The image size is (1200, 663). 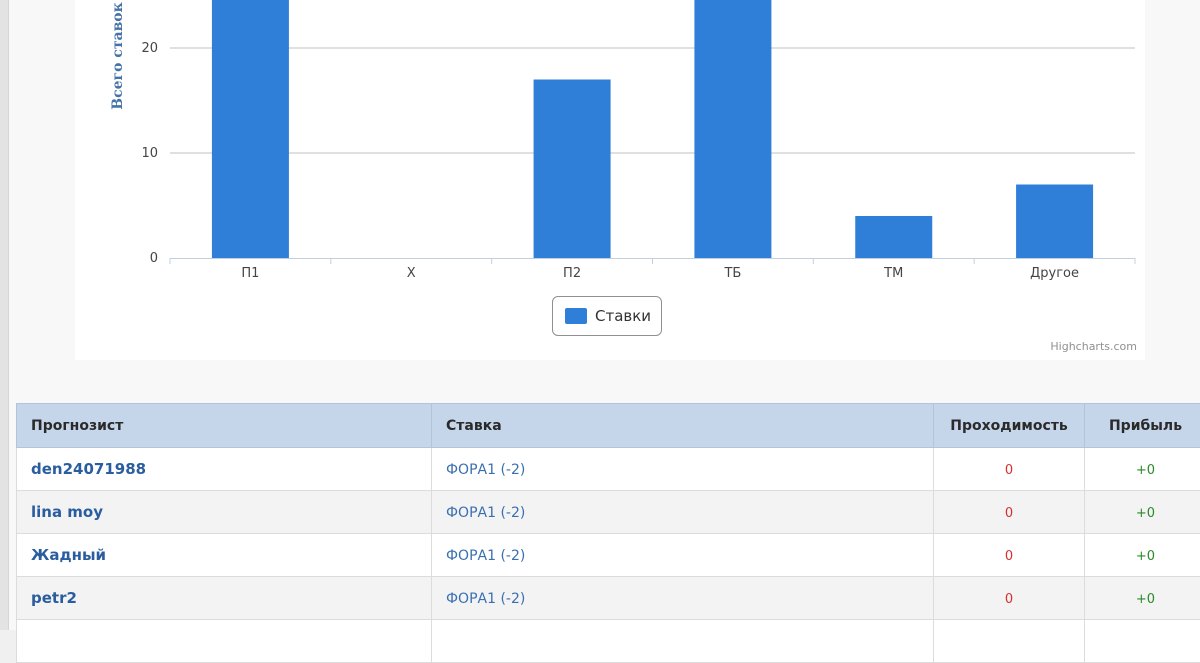 I want to click on forecaster-link: den24071988, so click(x=88, y=469).